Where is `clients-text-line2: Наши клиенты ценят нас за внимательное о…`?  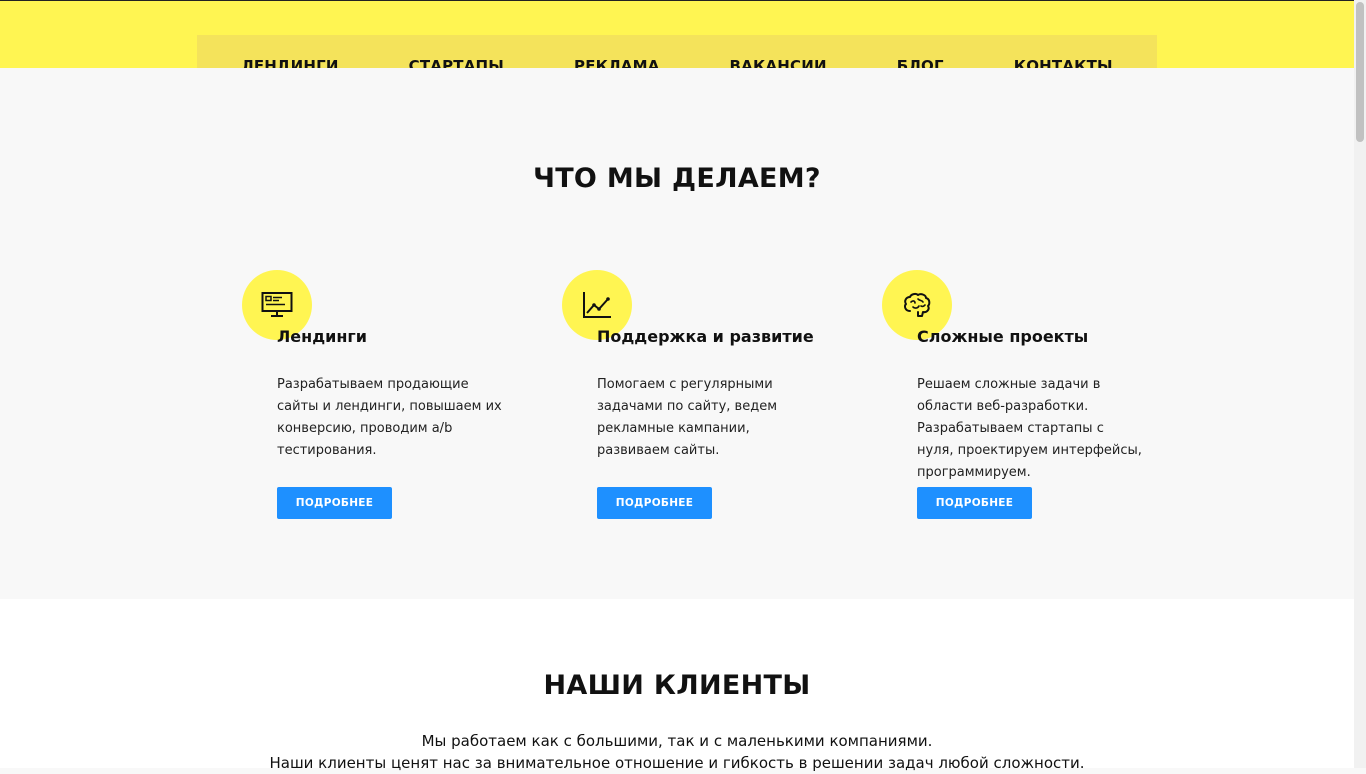 clients-text-line2: Наши клиенты ценят нас за внимательное о… is located at coordinates (677, 763).